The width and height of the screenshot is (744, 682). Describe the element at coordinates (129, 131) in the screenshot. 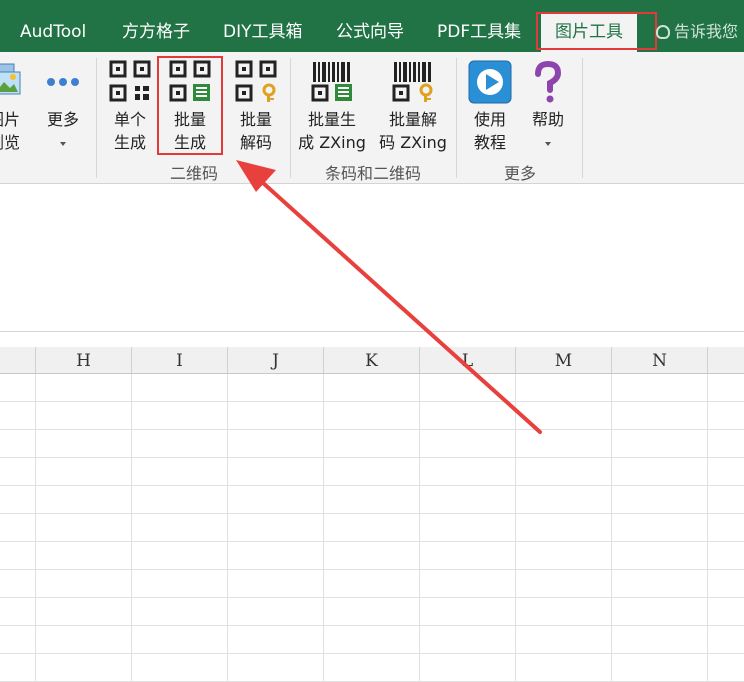

I see `single-generate-label: 单个 生成` at that location.